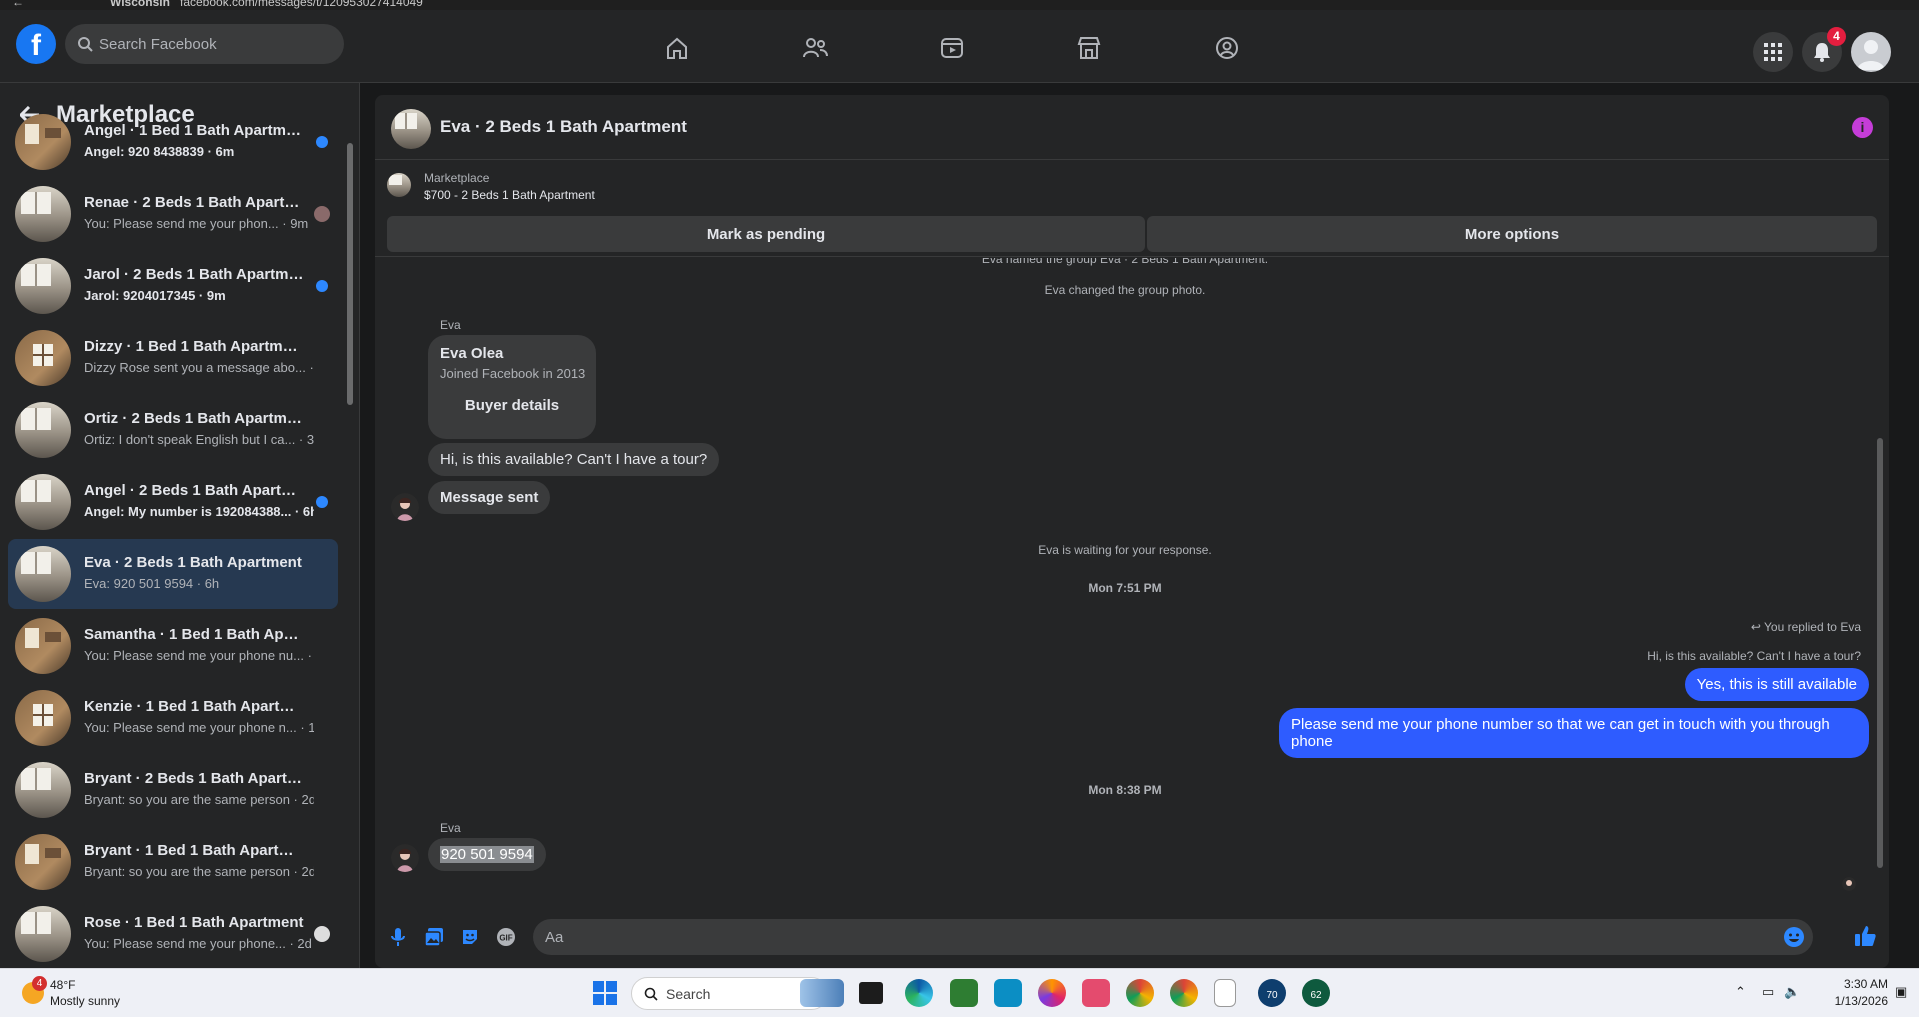  Describe the element at coordinates (350, 542) in the screenshot. I see `sidebar-scrollbar` at that location.